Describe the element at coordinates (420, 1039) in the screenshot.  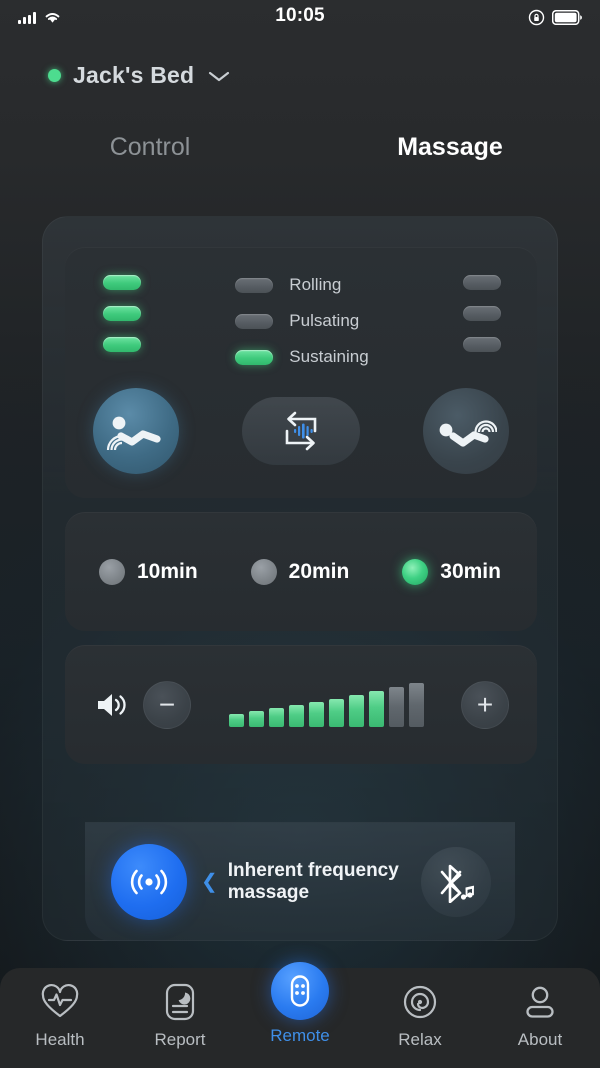
I see `nav-label-relax: Relax` at that location.